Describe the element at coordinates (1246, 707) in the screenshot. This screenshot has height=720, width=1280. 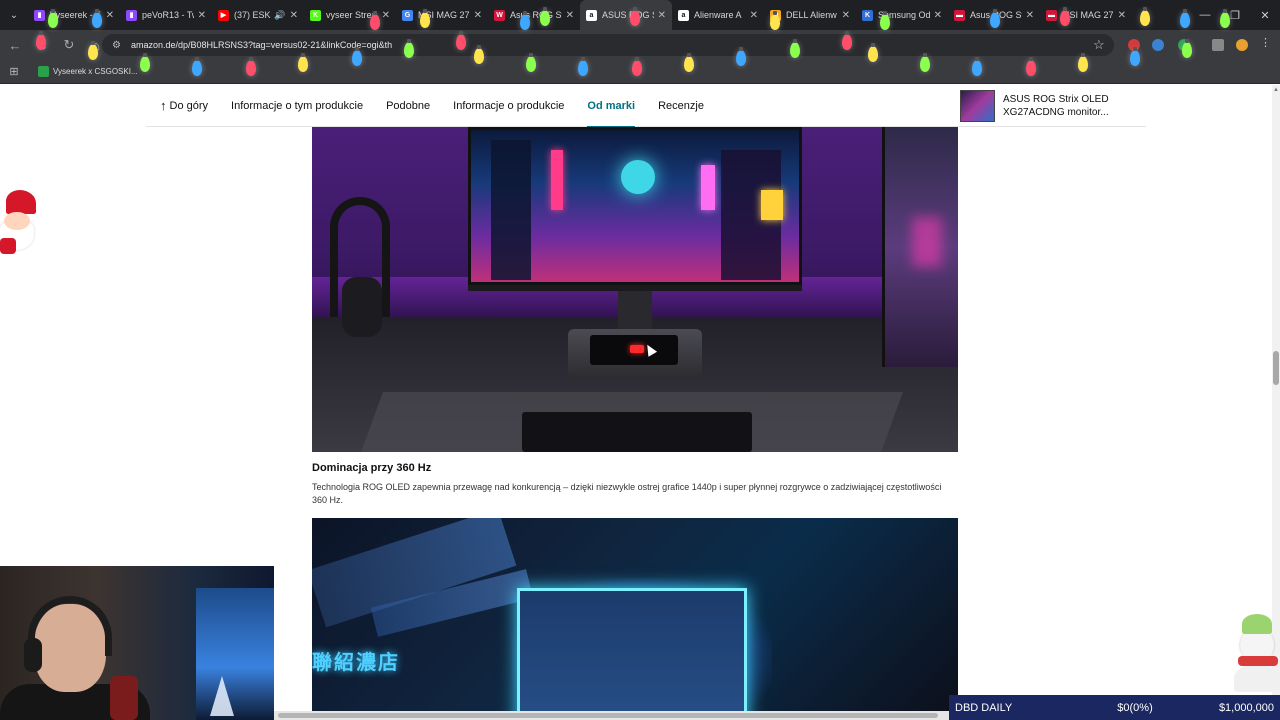
I see `ticker-goal: $1,000,000` at that location.